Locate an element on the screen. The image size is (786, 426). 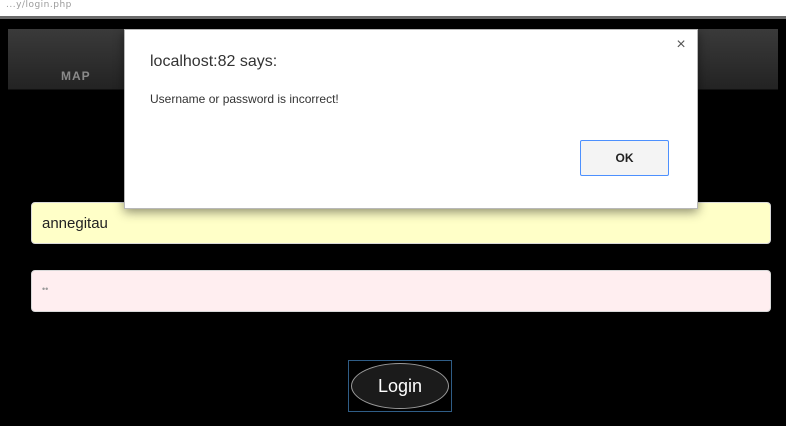
login-button-focus-ring: Login is located at coordinates (400, 386).